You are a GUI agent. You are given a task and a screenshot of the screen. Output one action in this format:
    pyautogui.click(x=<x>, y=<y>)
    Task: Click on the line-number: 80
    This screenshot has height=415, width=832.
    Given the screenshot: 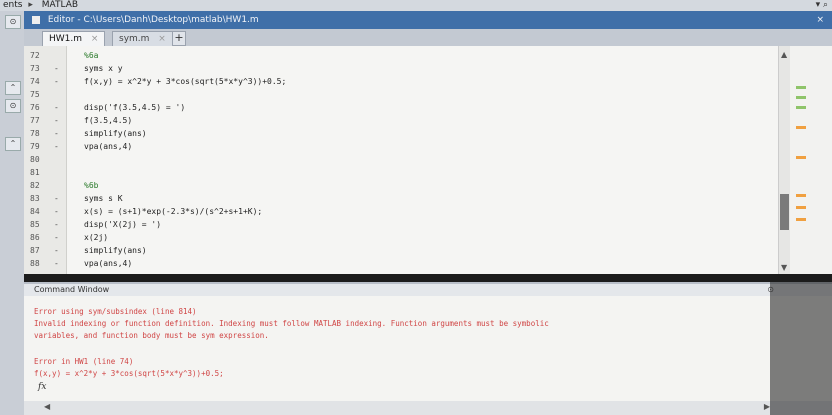 What is the action you would take?
    pyautogui.click(x=41, y=160)
    